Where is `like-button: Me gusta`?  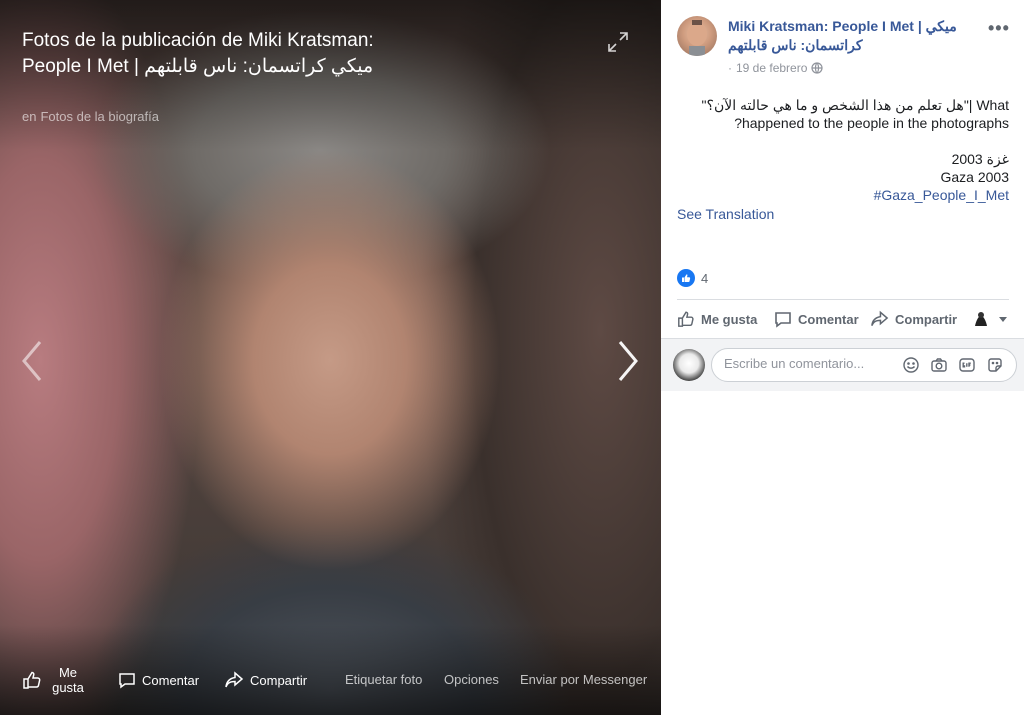
like-button: Me gusta is located at coordinates (717, 319).